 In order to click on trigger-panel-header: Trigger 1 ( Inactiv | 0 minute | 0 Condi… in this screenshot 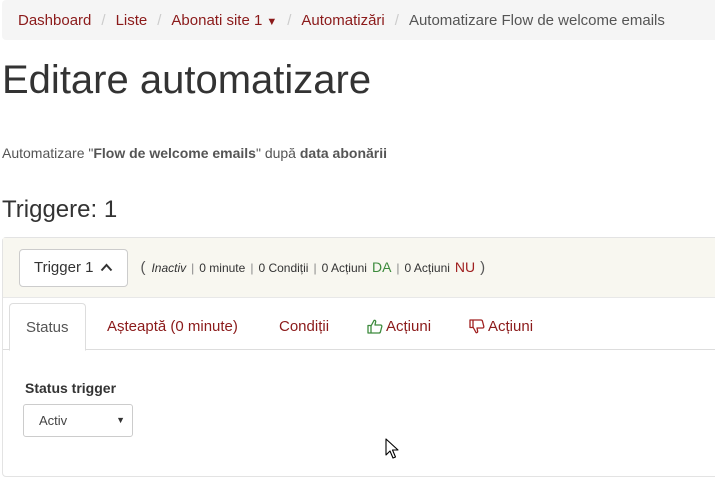, I will do `click(359, 268)`.